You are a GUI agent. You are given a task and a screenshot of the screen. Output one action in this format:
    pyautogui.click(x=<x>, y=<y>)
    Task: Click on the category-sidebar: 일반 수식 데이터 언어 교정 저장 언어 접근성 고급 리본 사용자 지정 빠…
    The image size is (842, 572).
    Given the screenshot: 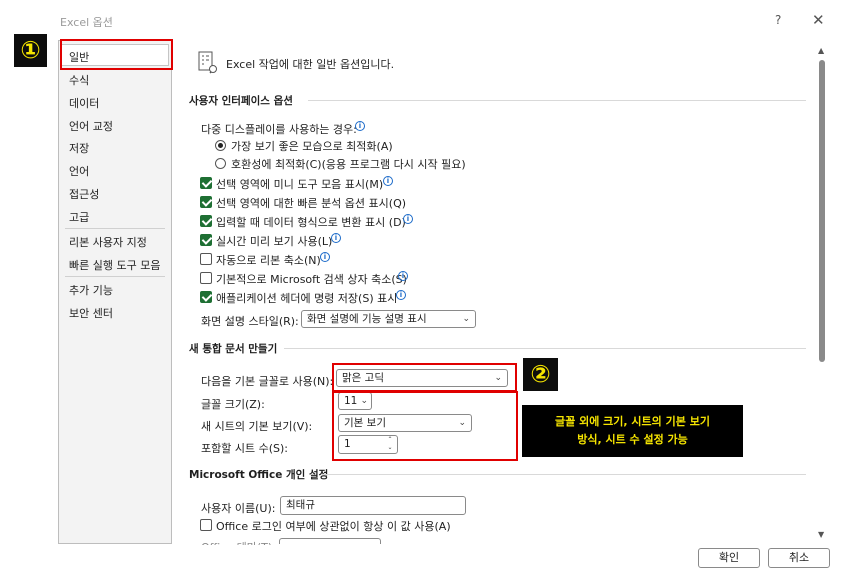 What is the action you would take?
    pyautogui.click(x=115, y=292)
    